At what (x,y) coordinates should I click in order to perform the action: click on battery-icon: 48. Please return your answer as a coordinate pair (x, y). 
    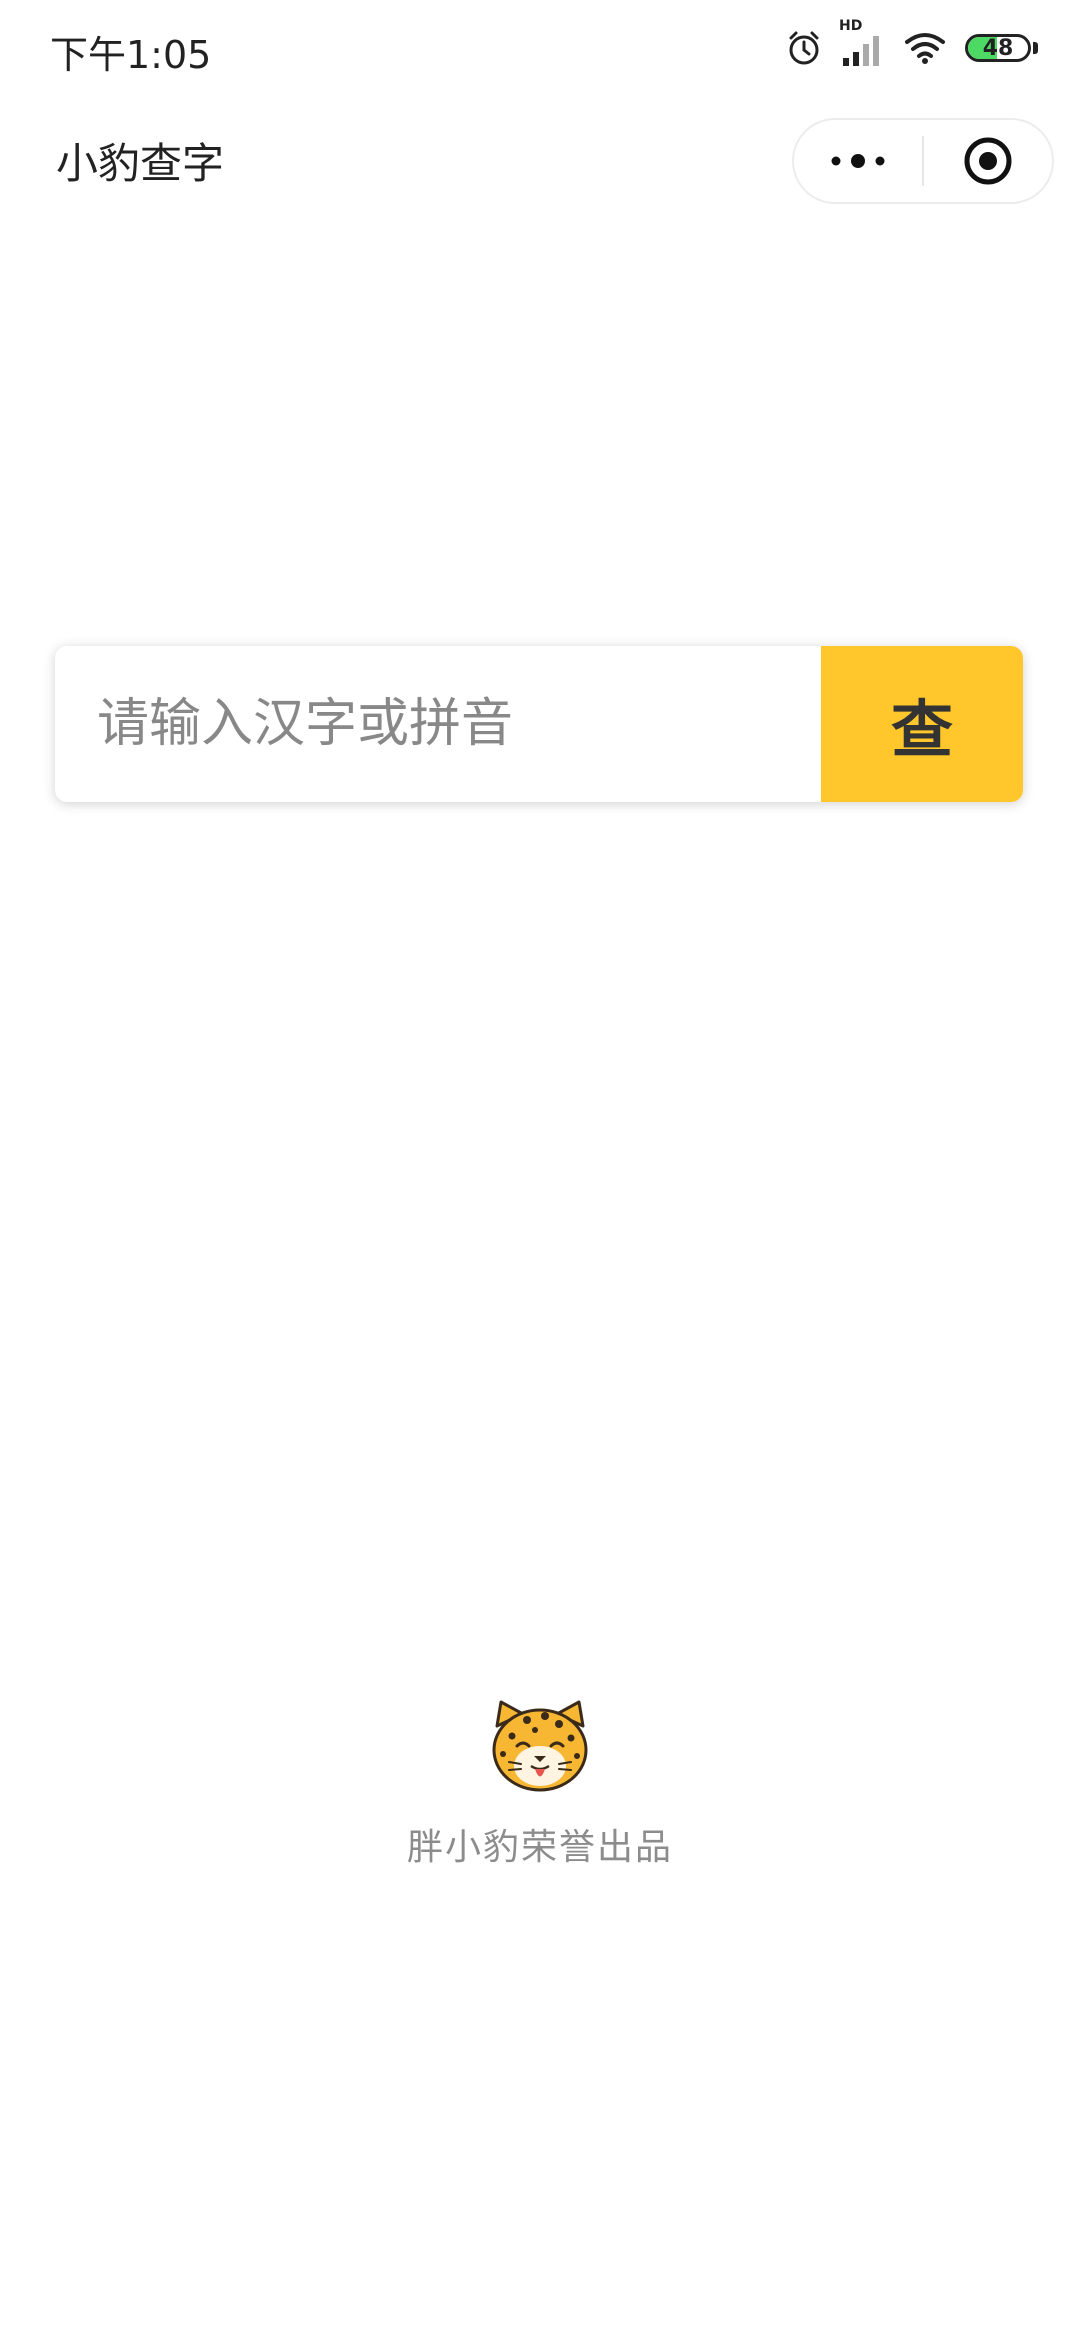
    Looking at the image, I should click on (1001, 48).